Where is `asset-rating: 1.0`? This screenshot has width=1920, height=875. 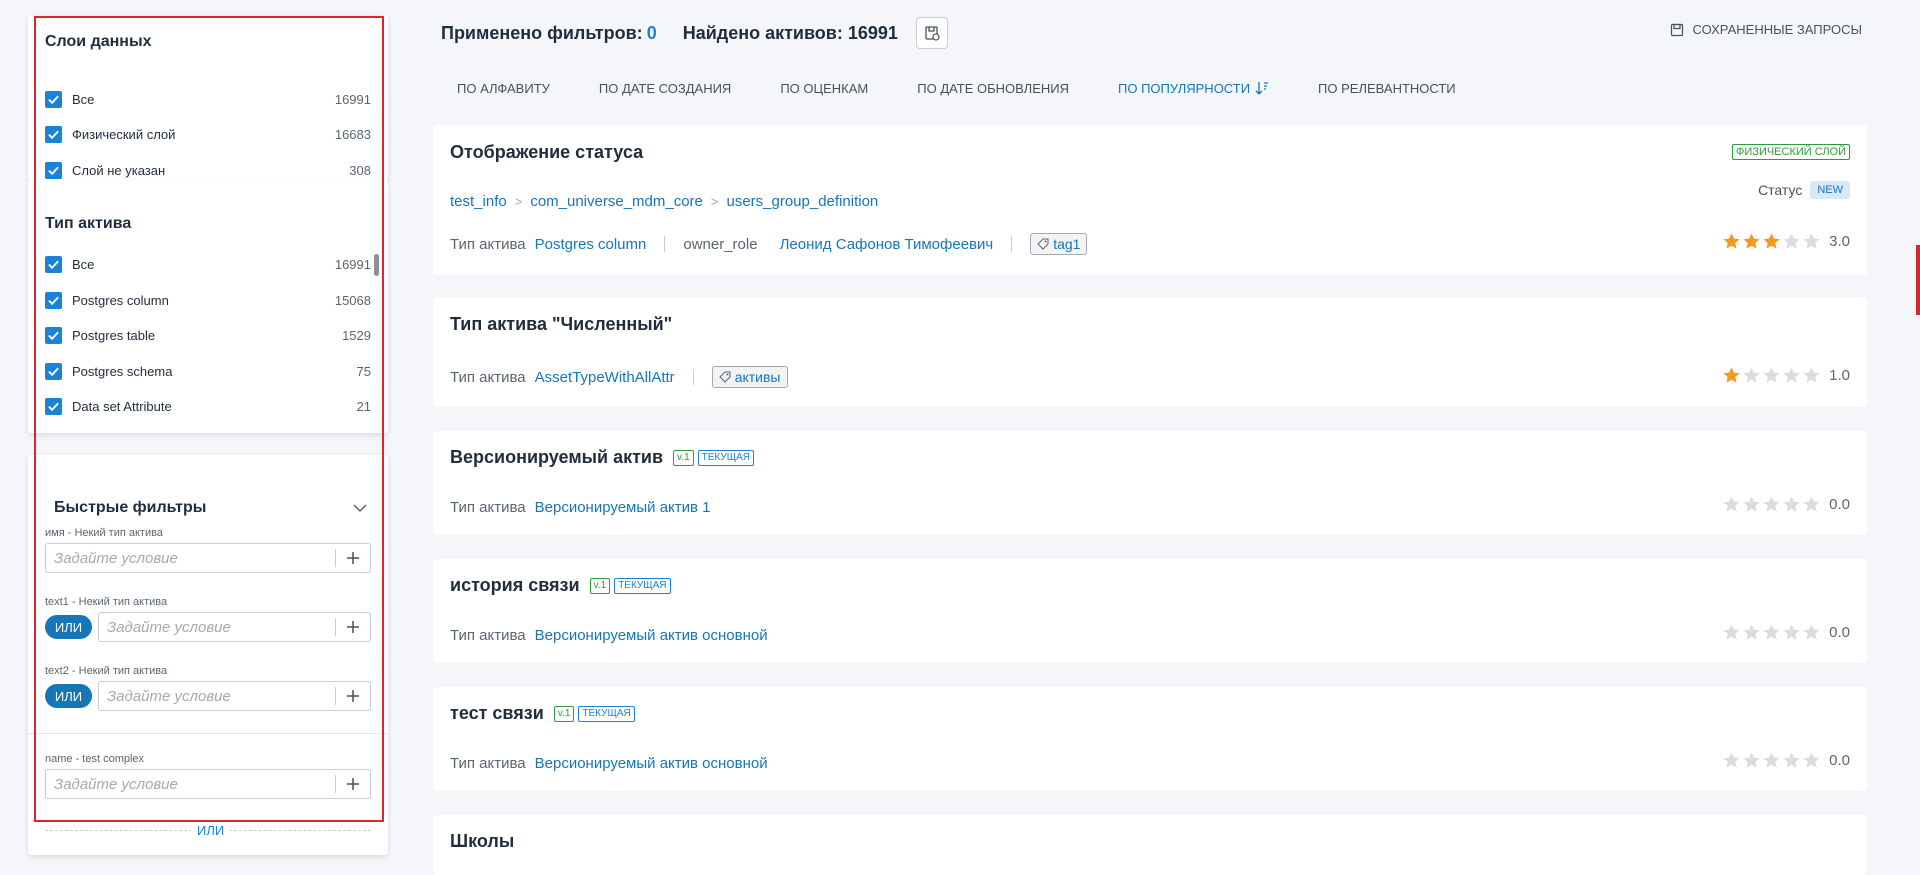
asset-rating: 1.0 is located at coordinates (1785, 375).